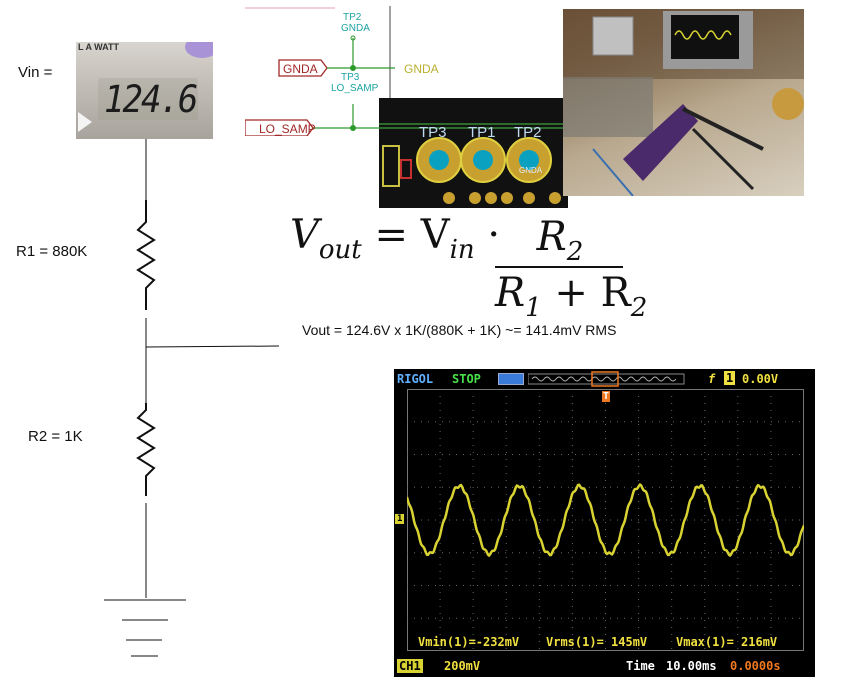 Image resolution: width=850 pixels, height=685 pixels. Describe the element at coordinates (482, 132) in the screenshot. I see `pcb-tp1: TP1` at that location.